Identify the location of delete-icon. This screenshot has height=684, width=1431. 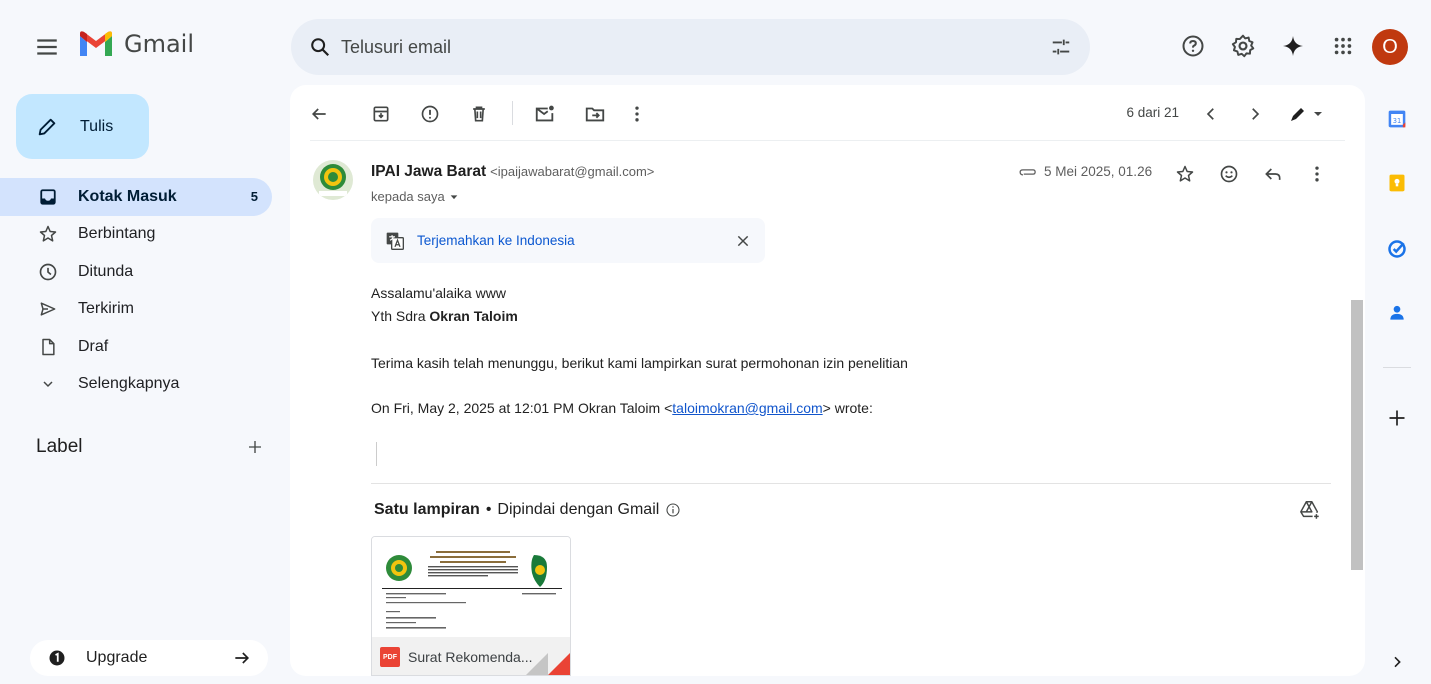
(479, 114).